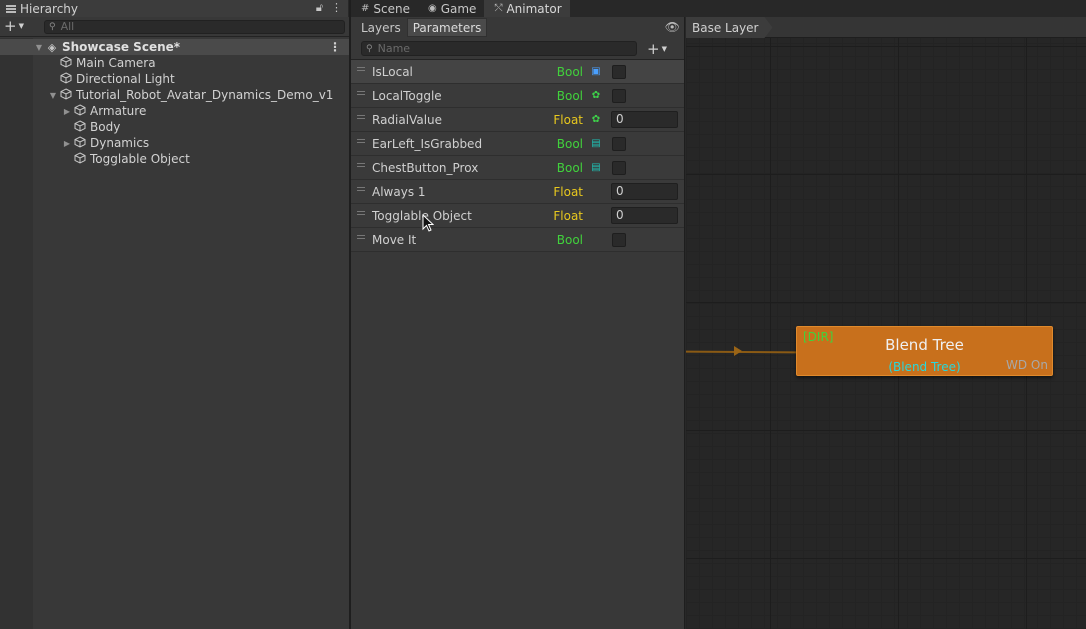  I want to click on parameter-row: Togglable Object Float 0, so click(517, 216).